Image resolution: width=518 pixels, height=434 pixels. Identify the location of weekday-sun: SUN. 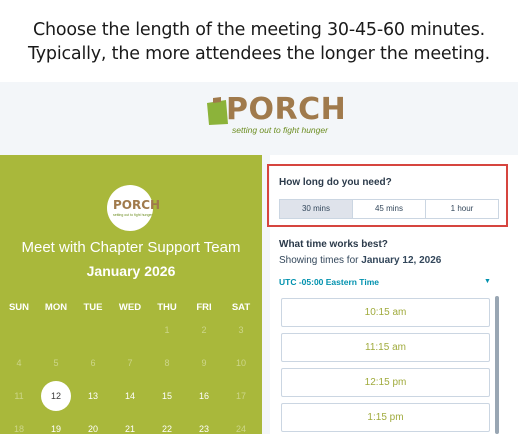
(19, 307).